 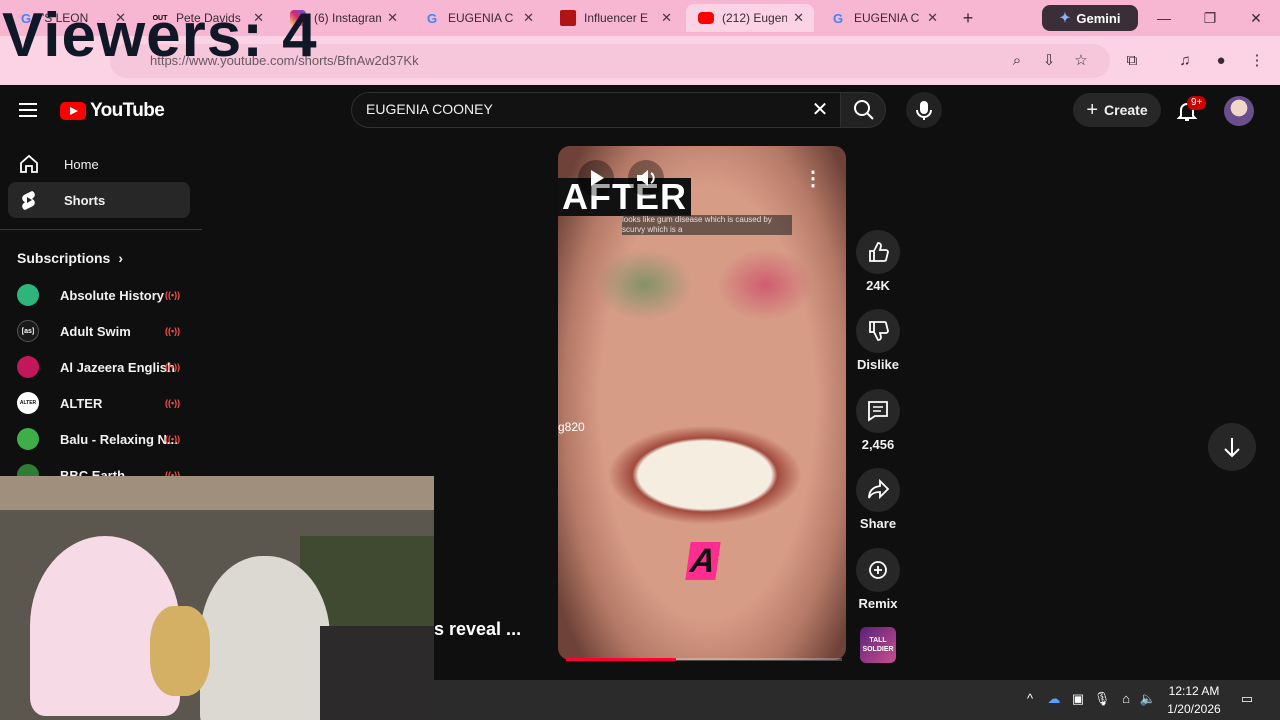 What do you see at coordinates (121, 258) in the screenshot?
I see `chevron-right-icon: ›` at bounding box center [121, 258].